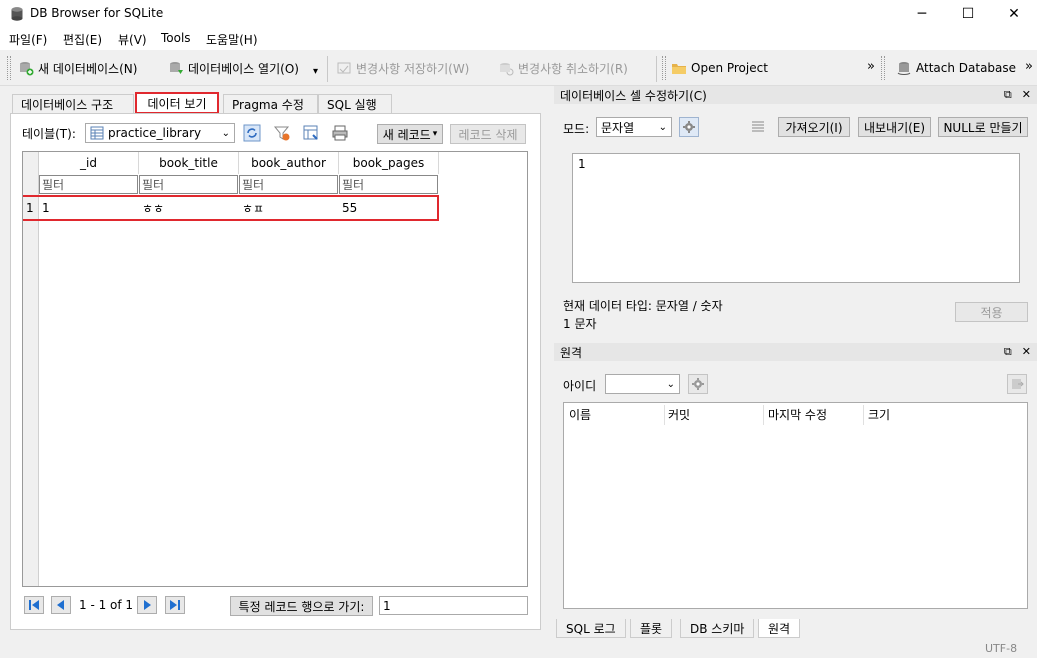 This screenshot has width=1037, height=658. I want to click on identity-settings-button, so click(698, 384).